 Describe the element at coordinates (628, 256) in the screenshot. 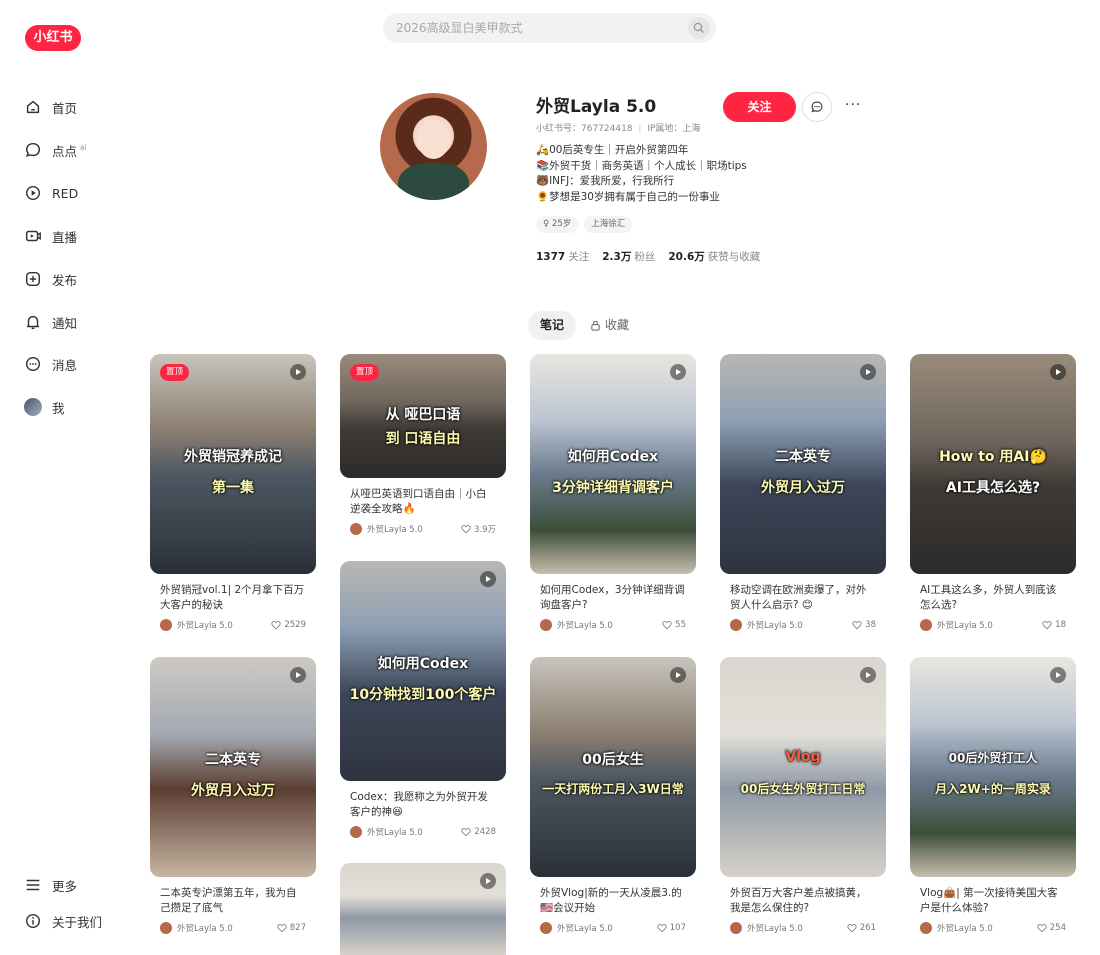

I see `stat-followers: 2.3万 粉丝` at that location.